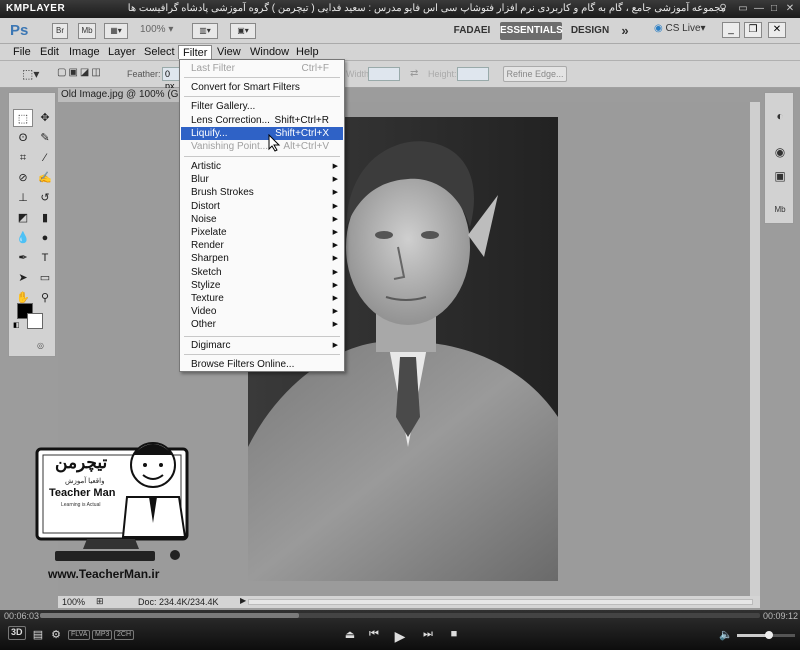 This screenshot has height=650, width=800. What do you see at coordinates (16, 325) in the screenshot?
I see `default-colors-icon: ◧` at bounding box center [16, 325].